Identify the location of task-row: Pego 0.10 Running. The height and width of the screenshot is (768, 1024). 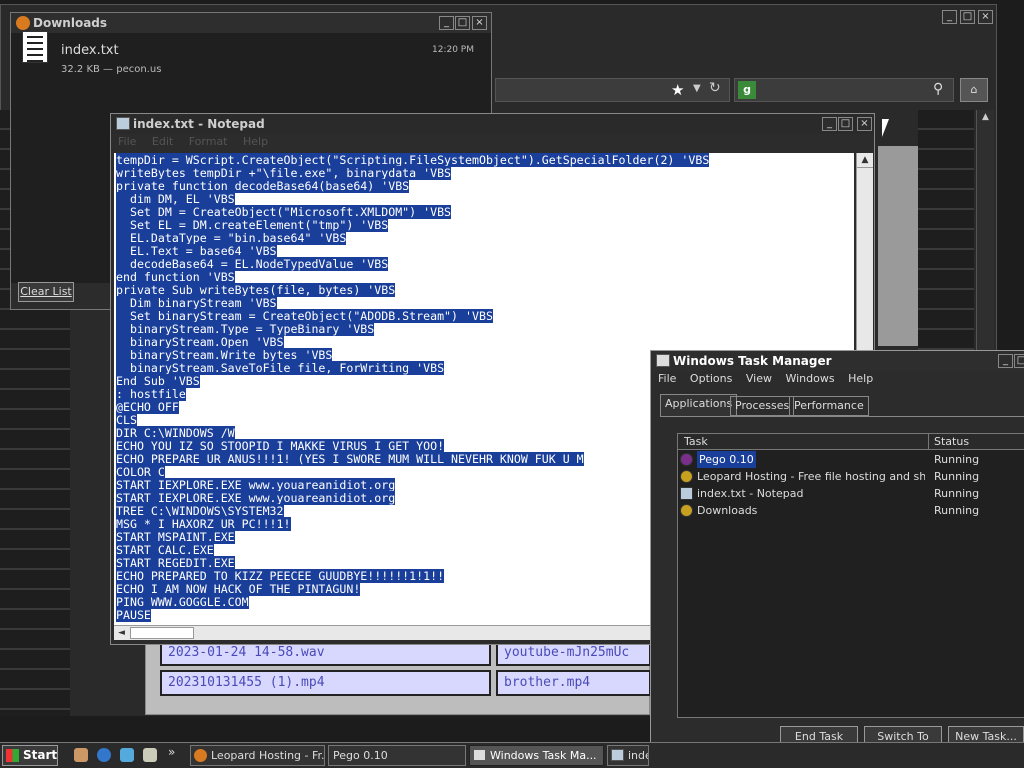
(851, 459).